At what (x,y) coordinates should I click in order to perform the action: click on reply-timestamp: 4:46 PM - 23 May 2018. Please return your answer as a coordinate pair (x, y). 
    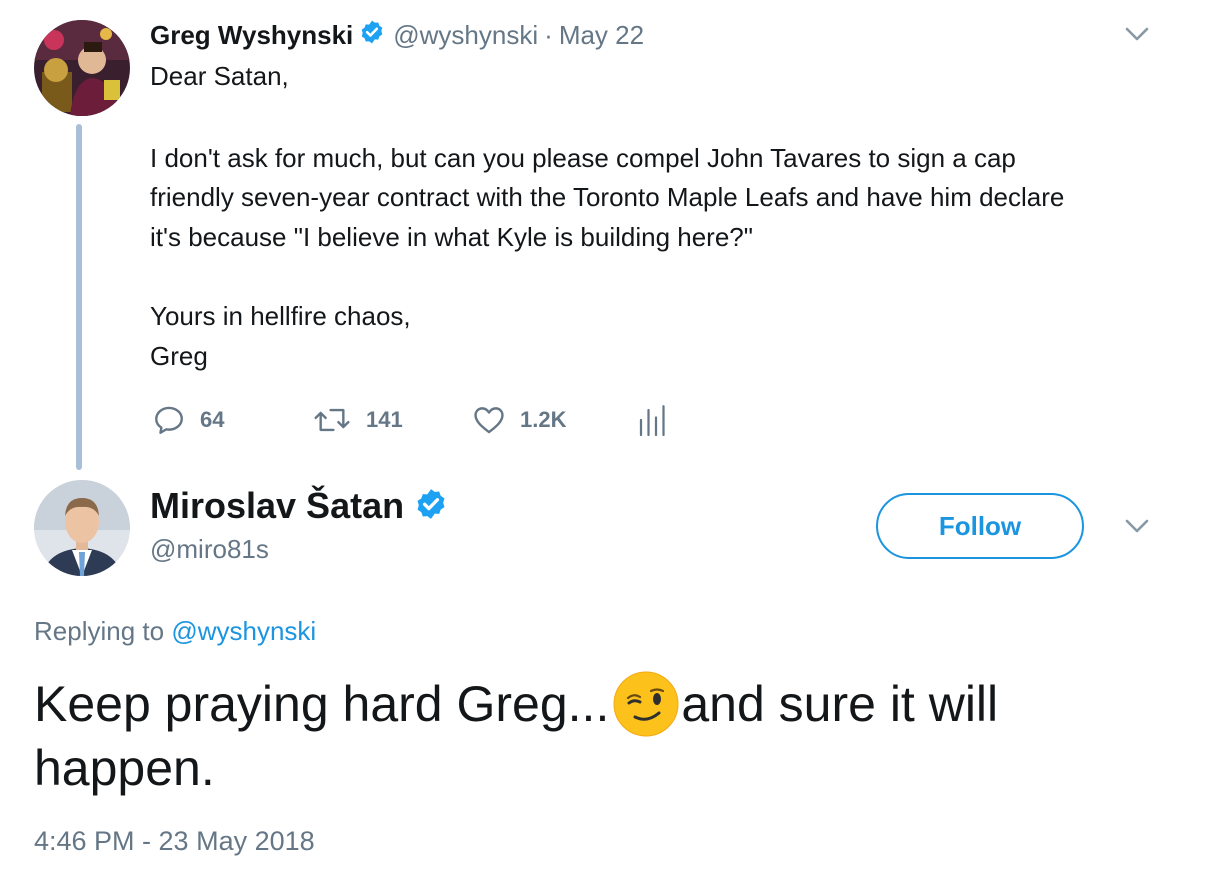
    Looking at the image, I should click on (174, 841).